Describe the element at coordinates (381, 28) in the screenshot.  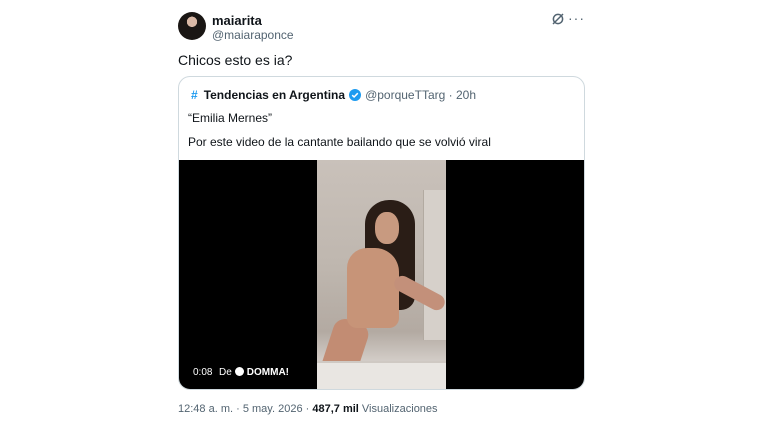
I see `author-row: maiarita @maiaraponce ···` at that location.